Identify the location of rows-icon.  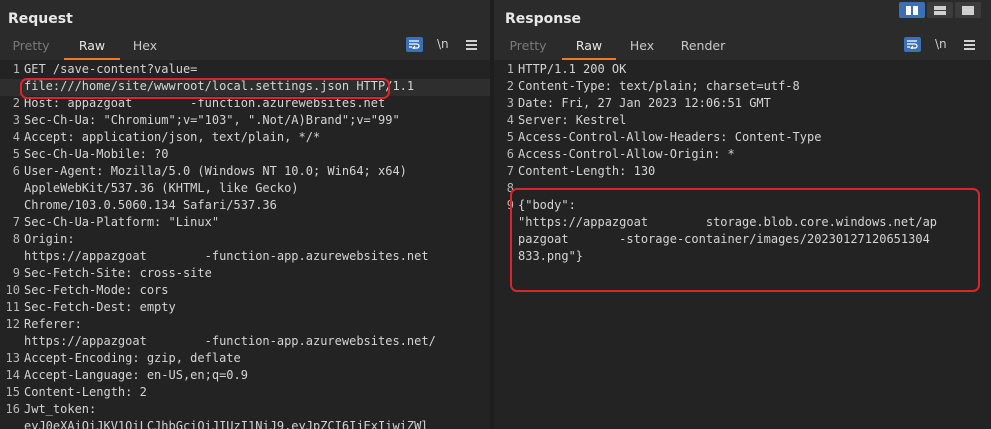
(940, 10).